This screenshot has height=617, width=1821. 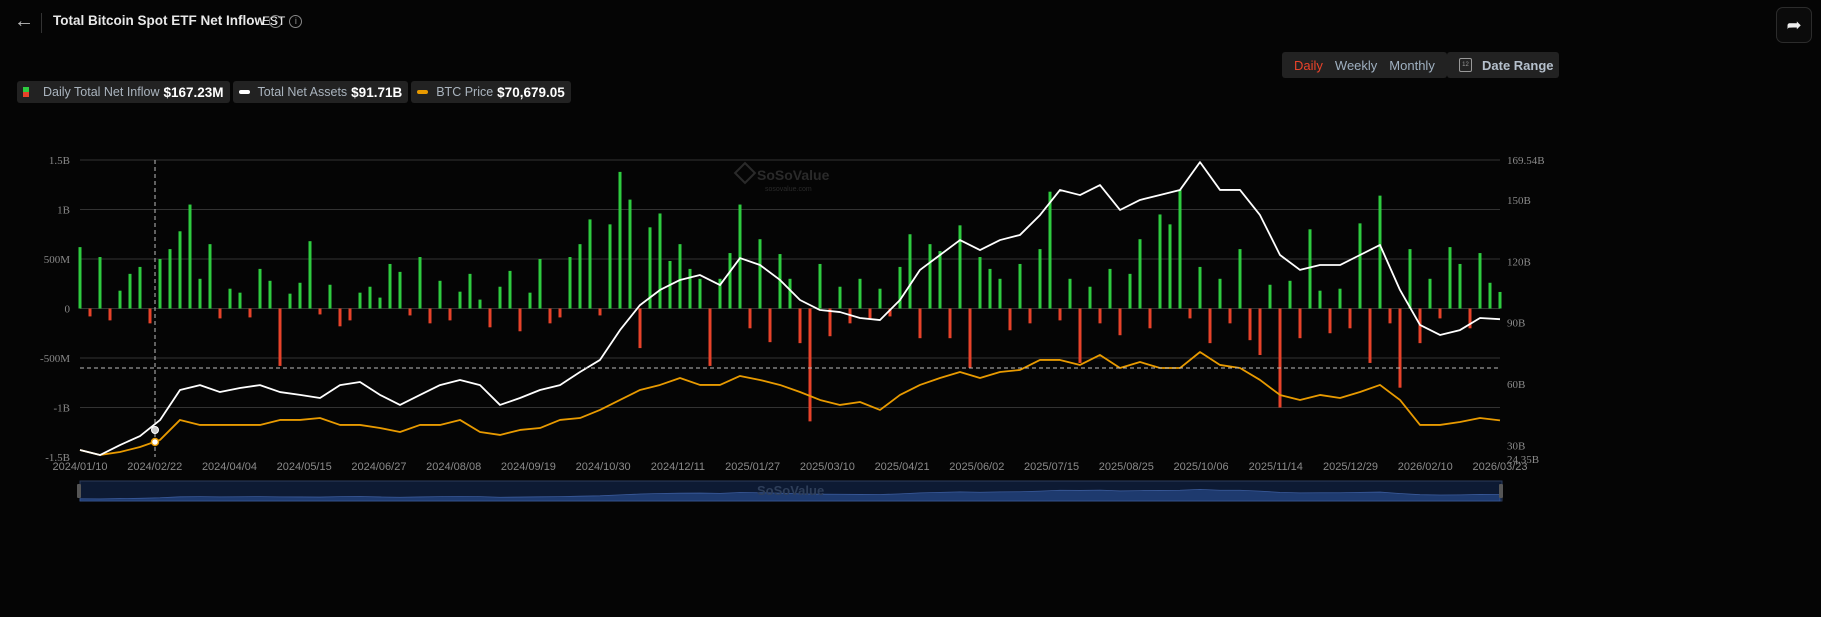 I want to click on x-axis-tick-label: 2024/06/27, so click(x=378, y=467).